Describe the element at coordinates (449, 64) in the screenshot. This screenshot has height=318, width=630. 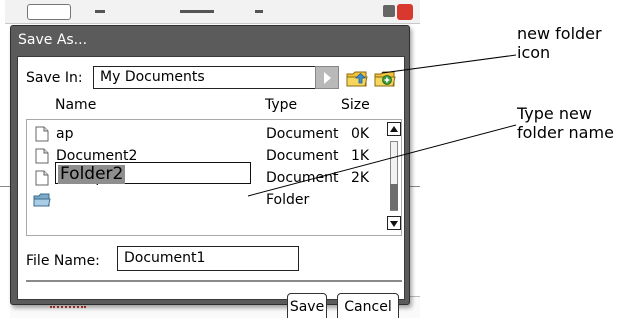
I see `leader-line-new-folder` at that location.